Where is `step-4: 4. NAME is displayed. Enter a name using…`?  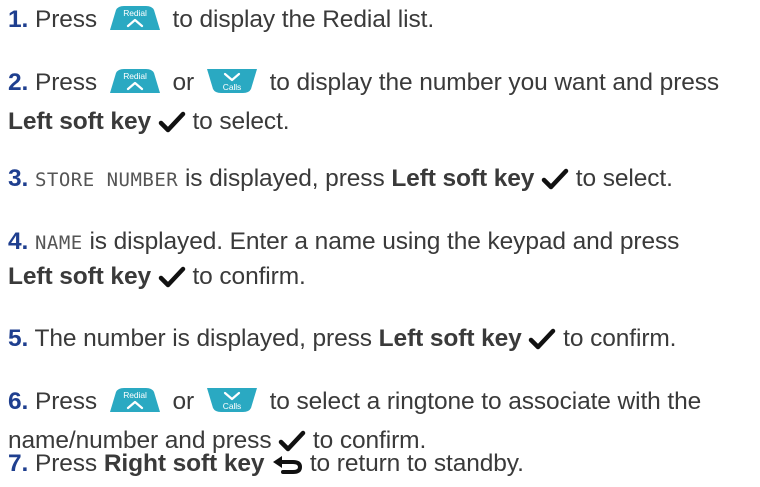
step-4: 4. NAME is displayed. Enter a name using… is located at coordinates (382, 262).